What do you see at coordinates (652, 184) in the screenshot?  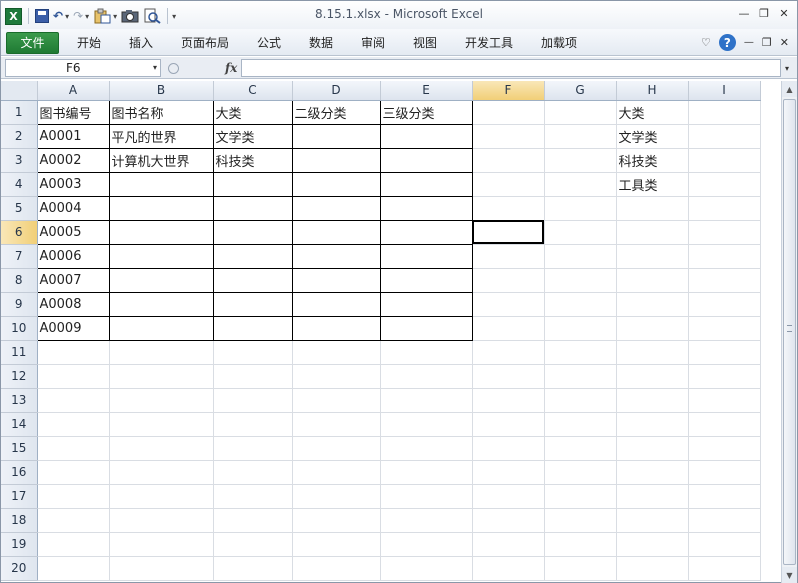 I see `cell-h4: 工具类` at bounding box center [652, 184].